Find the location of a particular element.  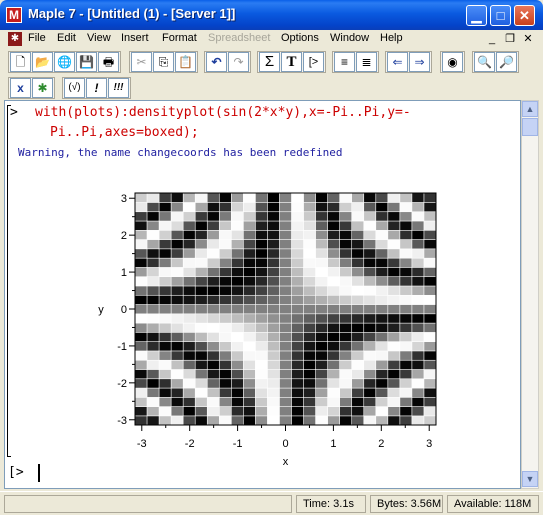

execute-all-button: !!! is located at coordinates (118, 88).